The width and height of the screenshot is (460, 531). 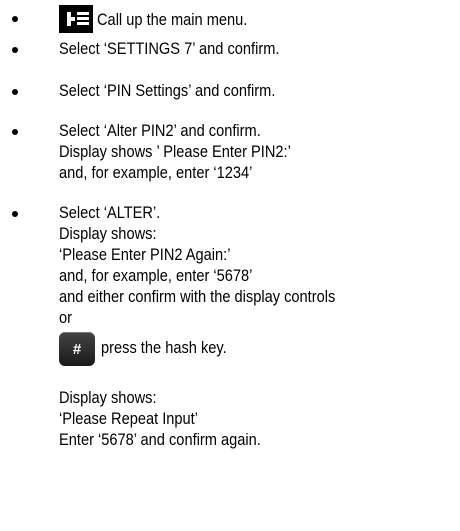 What do you see at coordinates (76, 19) in the screenshot?
I see `menu-key-icon` at bounding box center [76, 19].